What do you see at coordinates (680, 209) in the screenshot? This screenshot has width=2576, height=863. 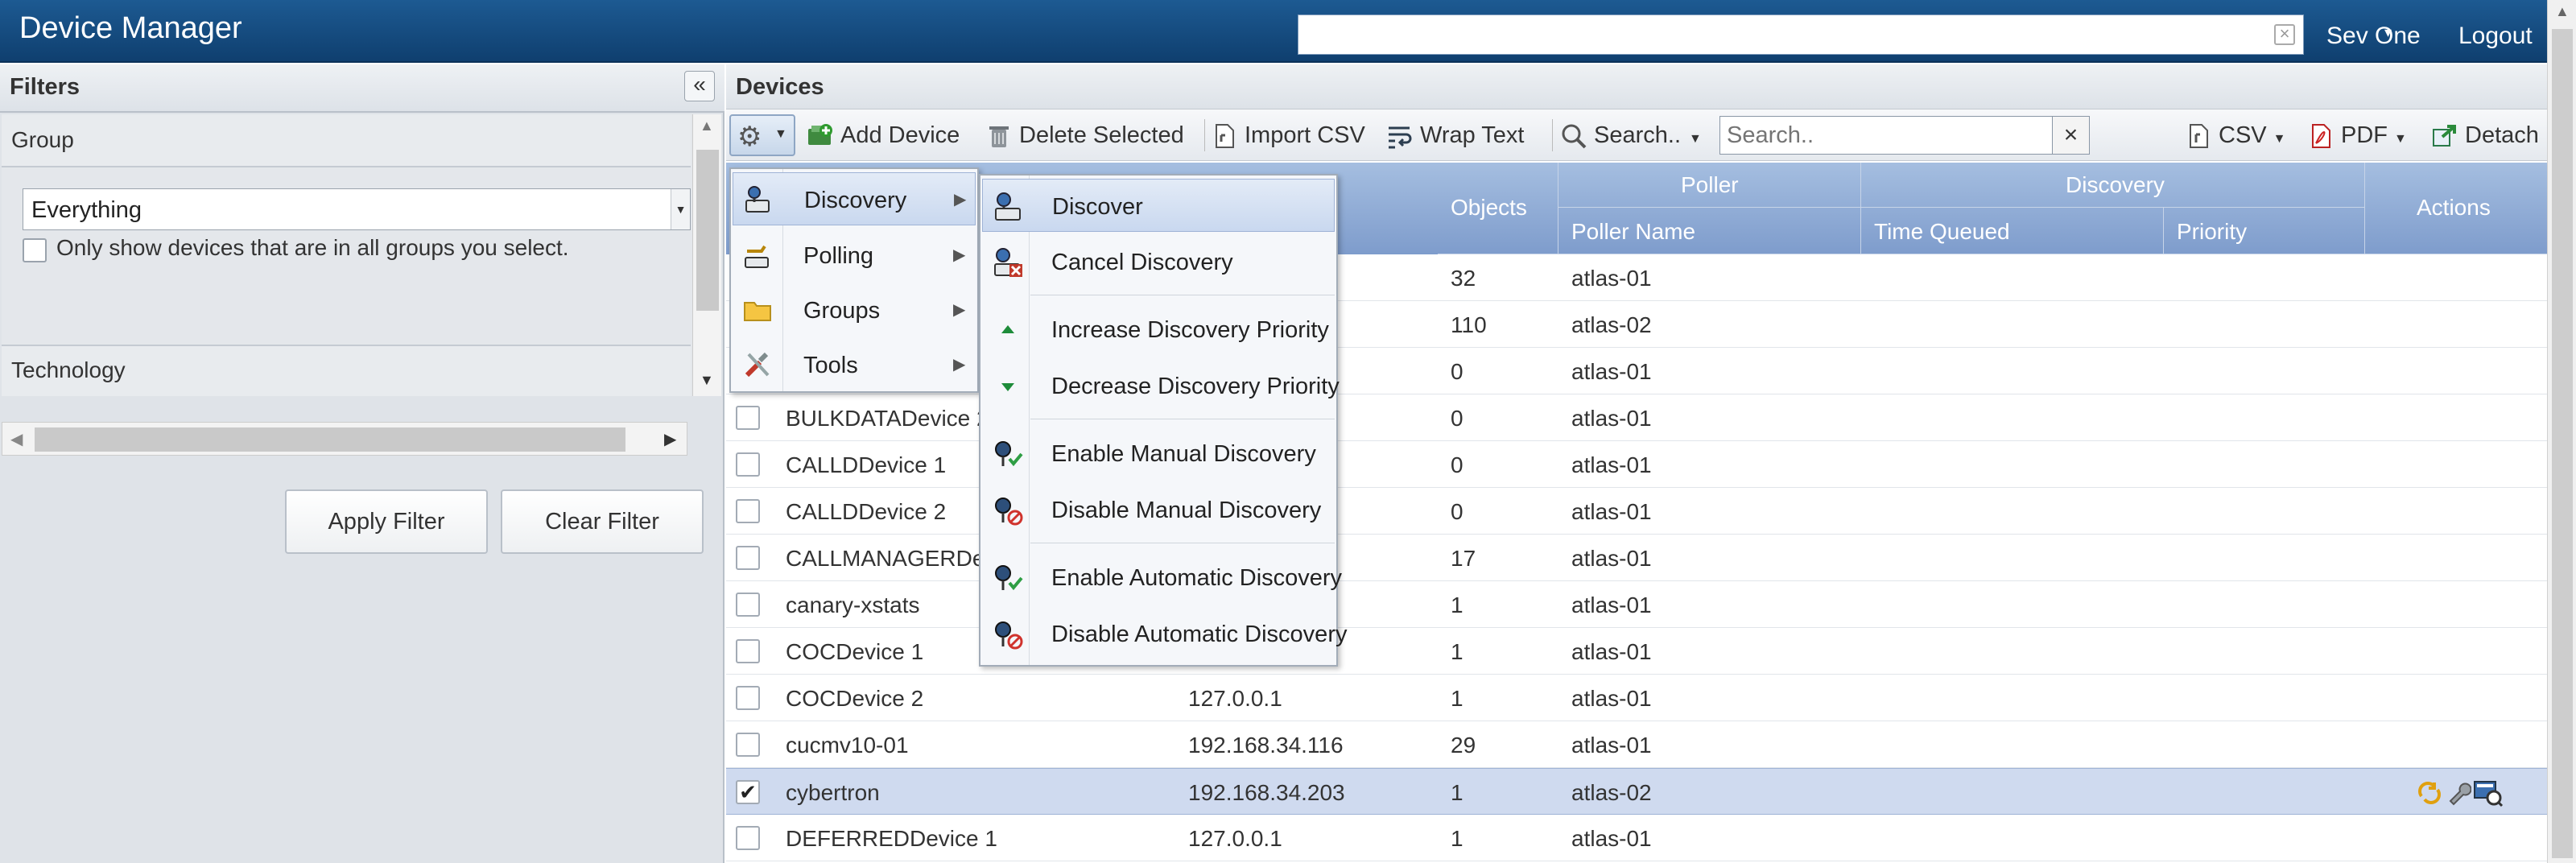 I see `dropdown-arrow-icon: ▼` at bounding box center [680, 209].